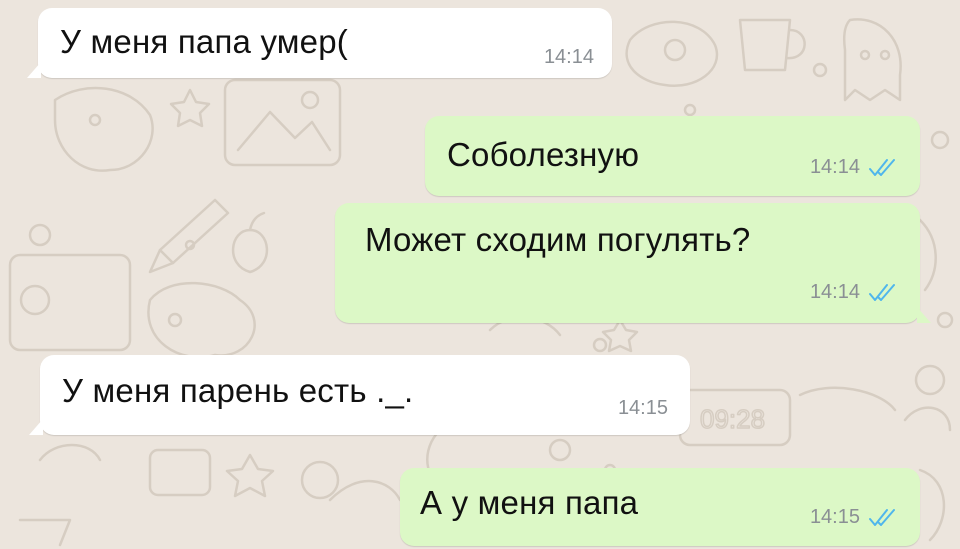  What do you see at coordinates (558, 239) in the screenshot?
I see `message-text: Может сходим погулять?` at bounding box center [558, 239].